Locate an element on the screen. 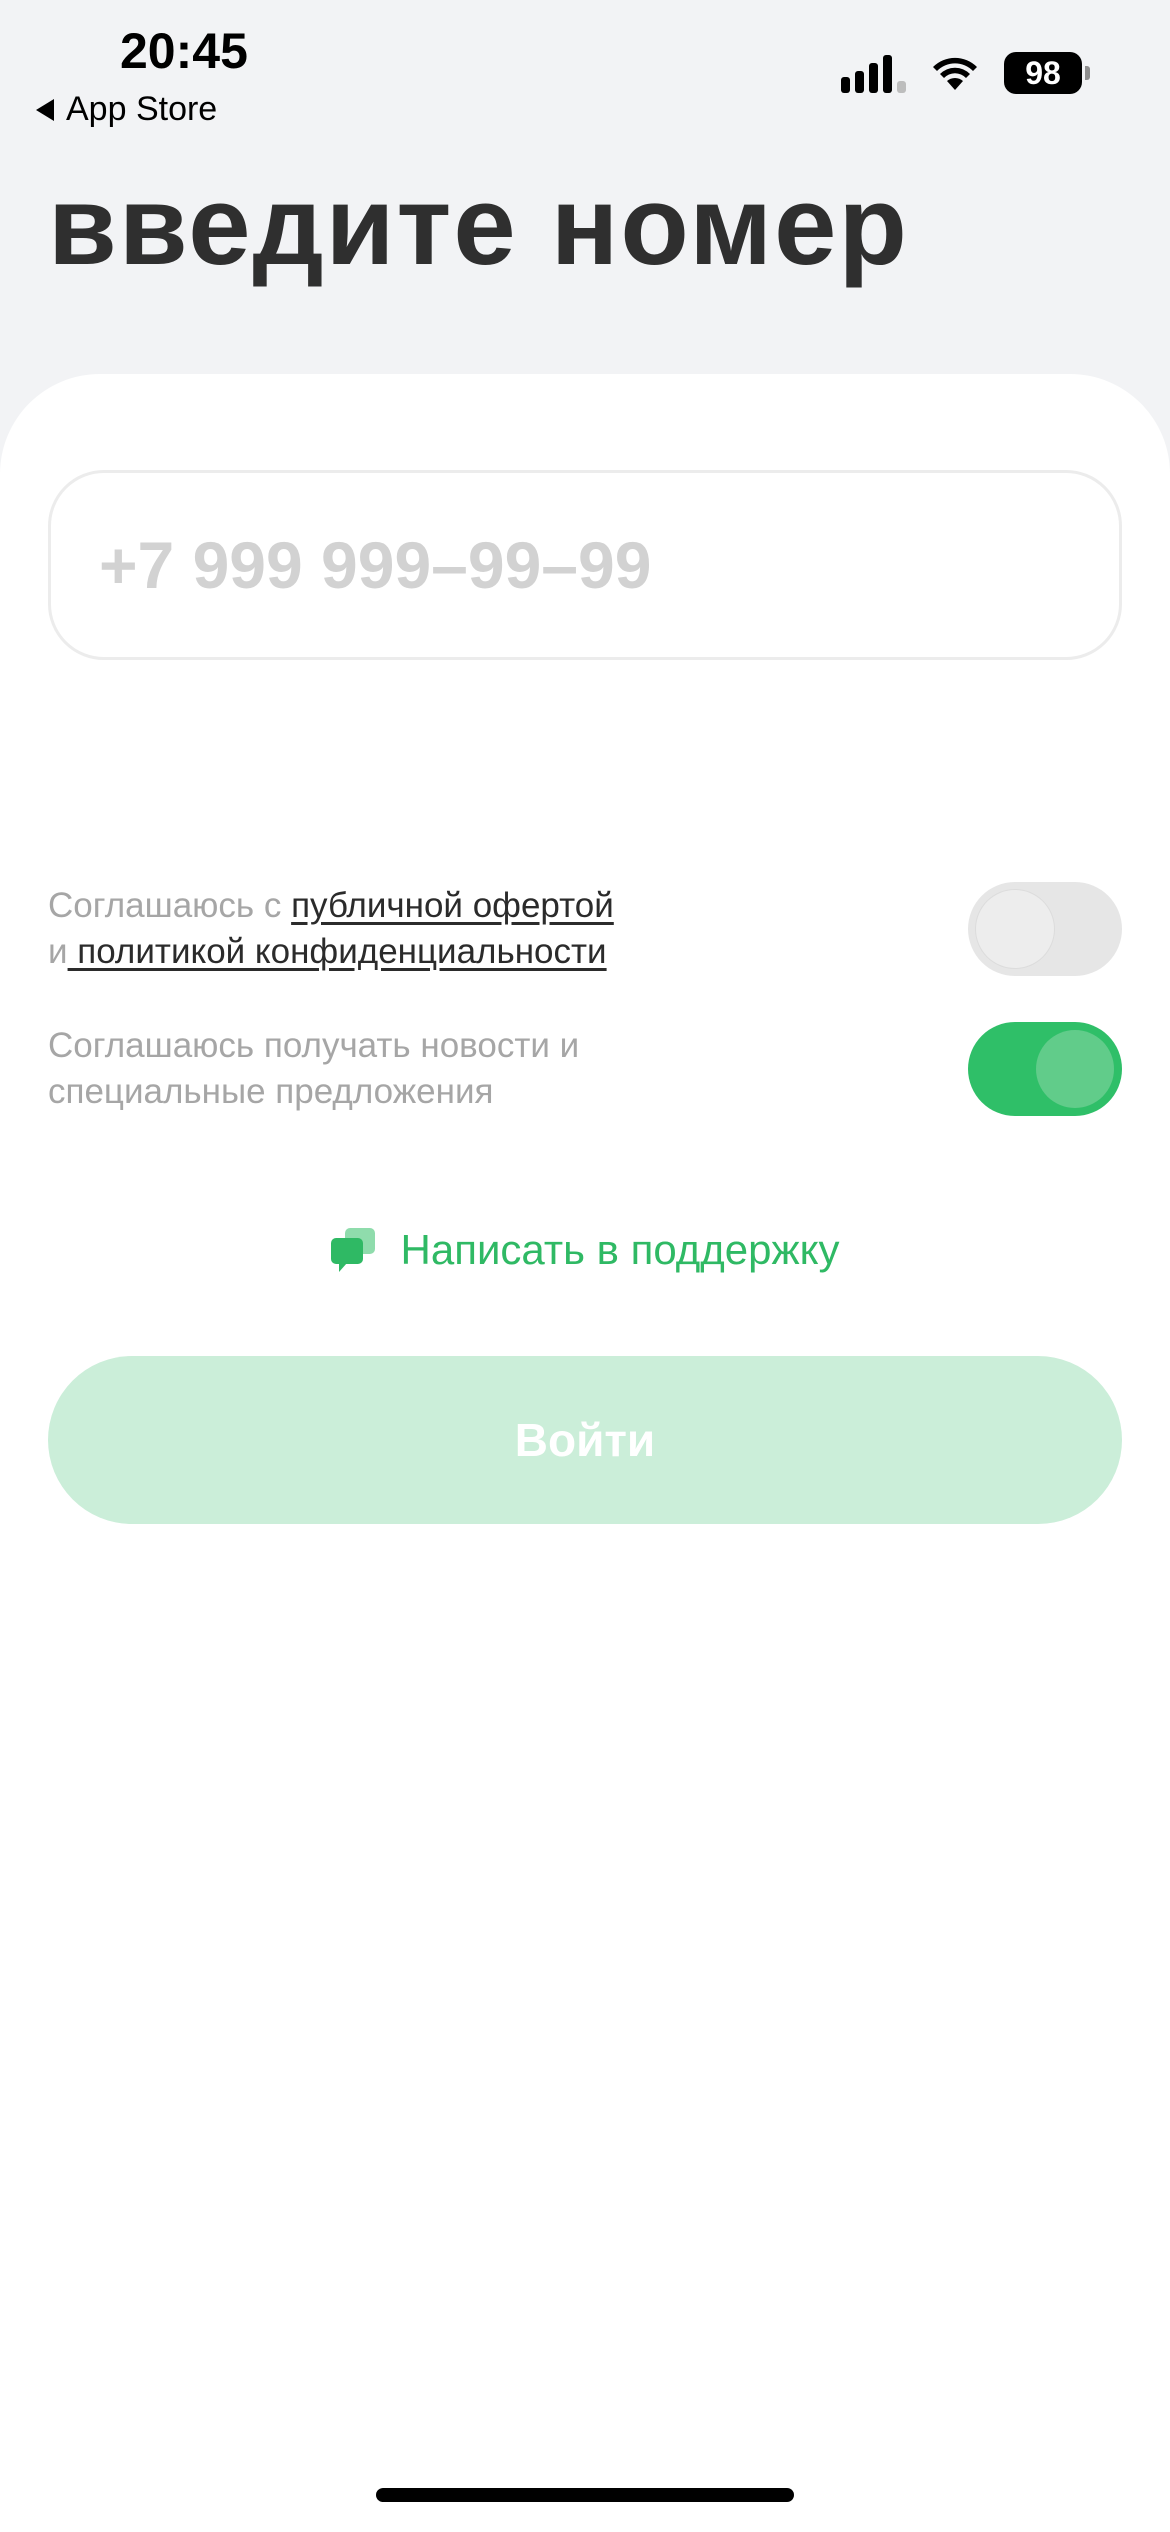  battery-icon: 98 is located at coordinates (1047, 73).